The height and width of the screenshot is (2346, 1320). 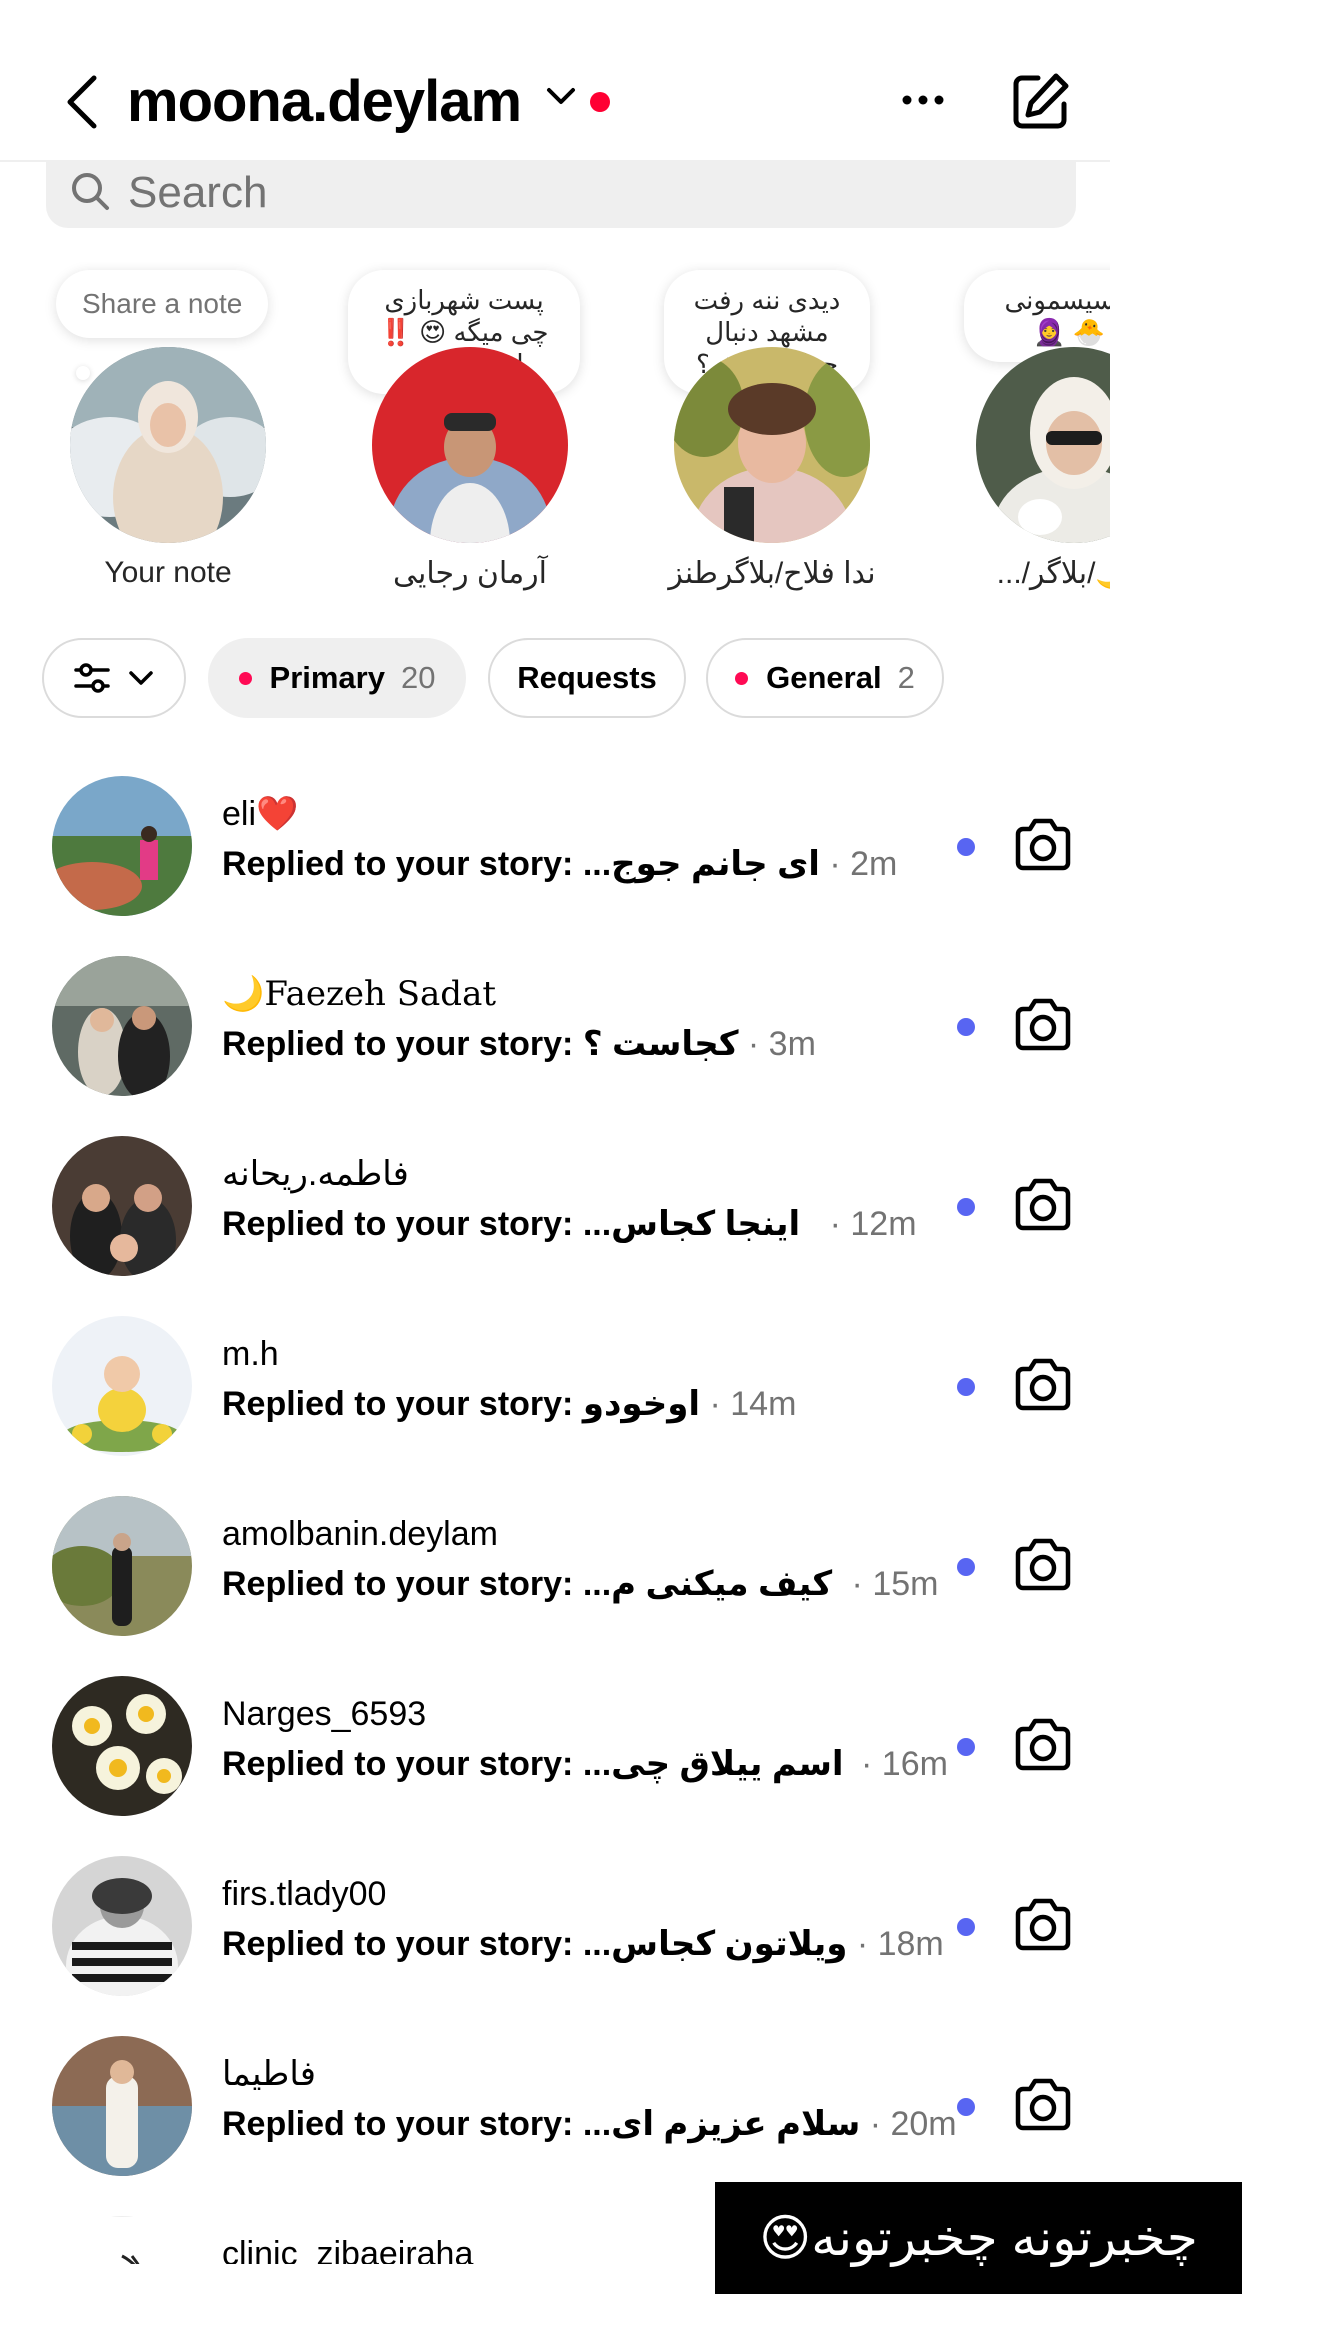 I want to click on filter-chip-general: General 2, so click(x=825, y=678).